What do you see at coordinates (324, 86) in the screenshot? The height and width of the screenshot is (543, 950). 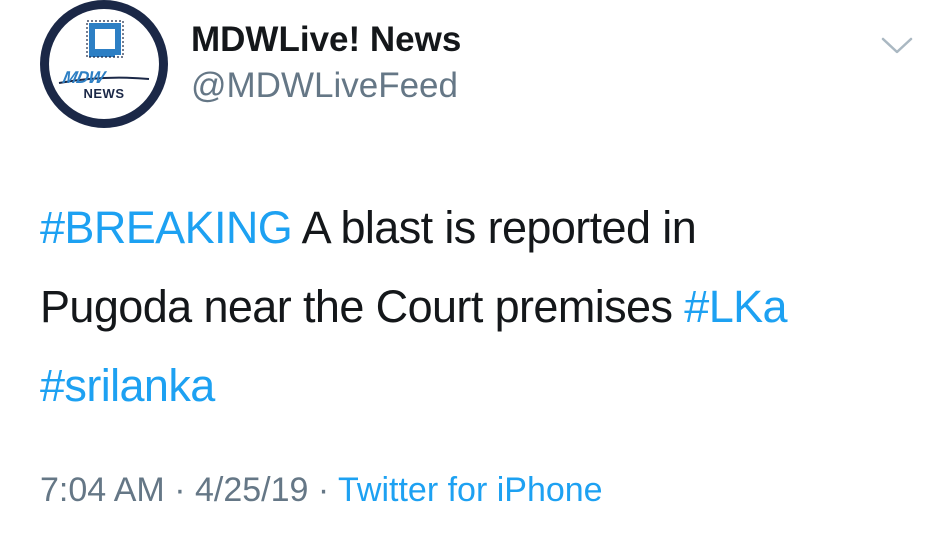 I see `user-handle: @MDWLiveFeed` at bounding box center [324, 86].